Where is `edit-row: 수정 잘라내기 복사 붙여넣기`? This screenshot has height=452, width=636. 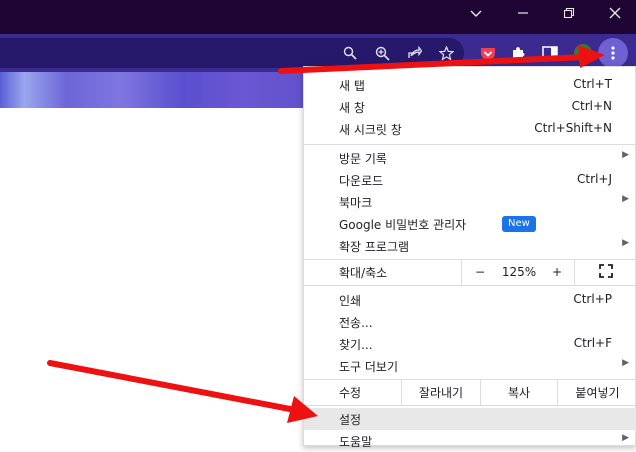
edit-row: 수정 잘라내기 복사 붙여넣기 is located at coordinates (470, 392).